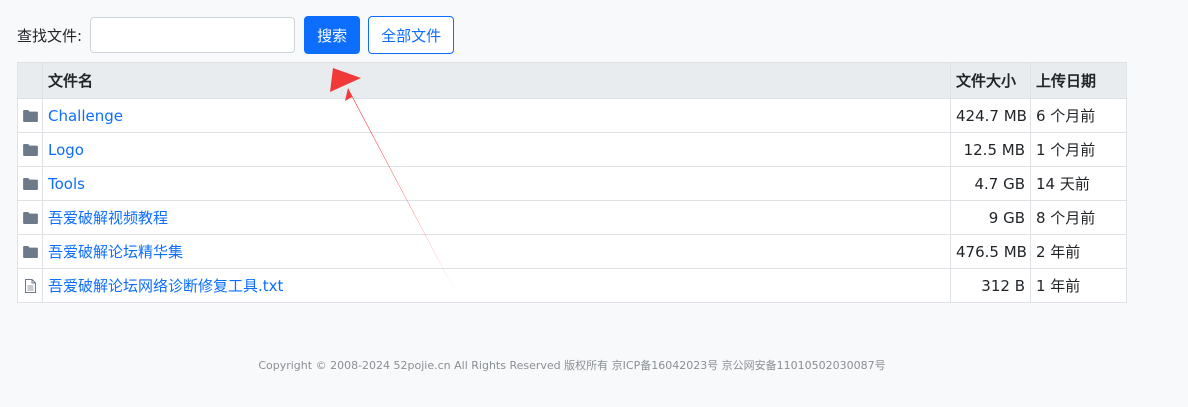 The width and height of the screenshot is (1188, 407). I want to click on upload-date: 1 个月前, so click(1078, 149).